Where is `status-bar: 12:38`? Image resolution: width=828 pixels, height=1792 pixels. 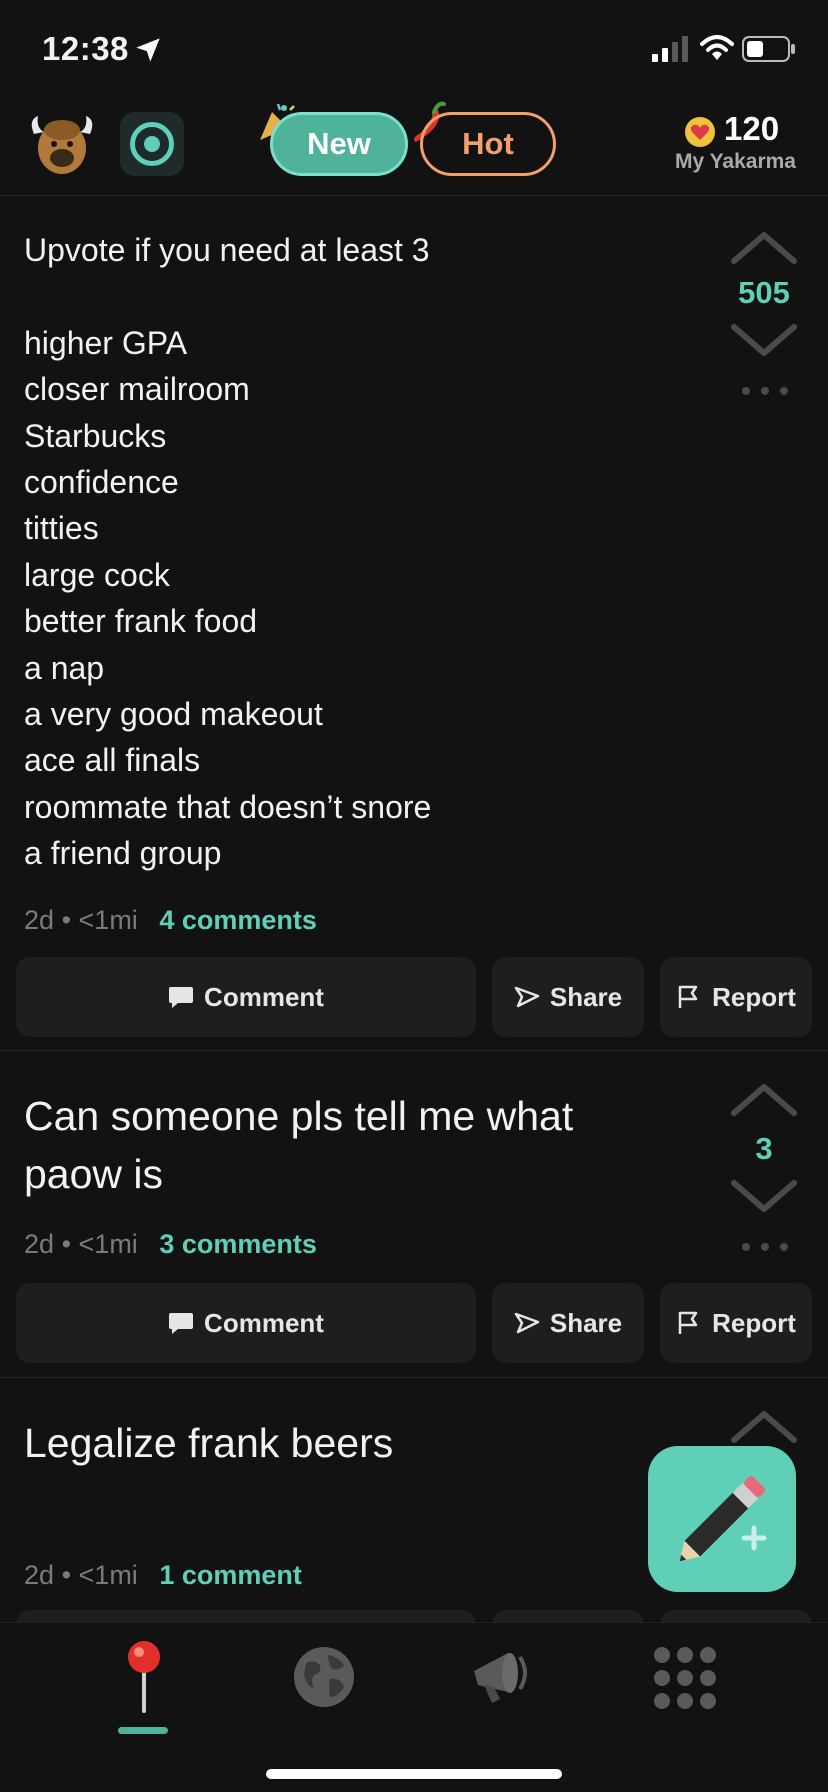
status-bar: 12:38 is located at coordinates (414, 50).